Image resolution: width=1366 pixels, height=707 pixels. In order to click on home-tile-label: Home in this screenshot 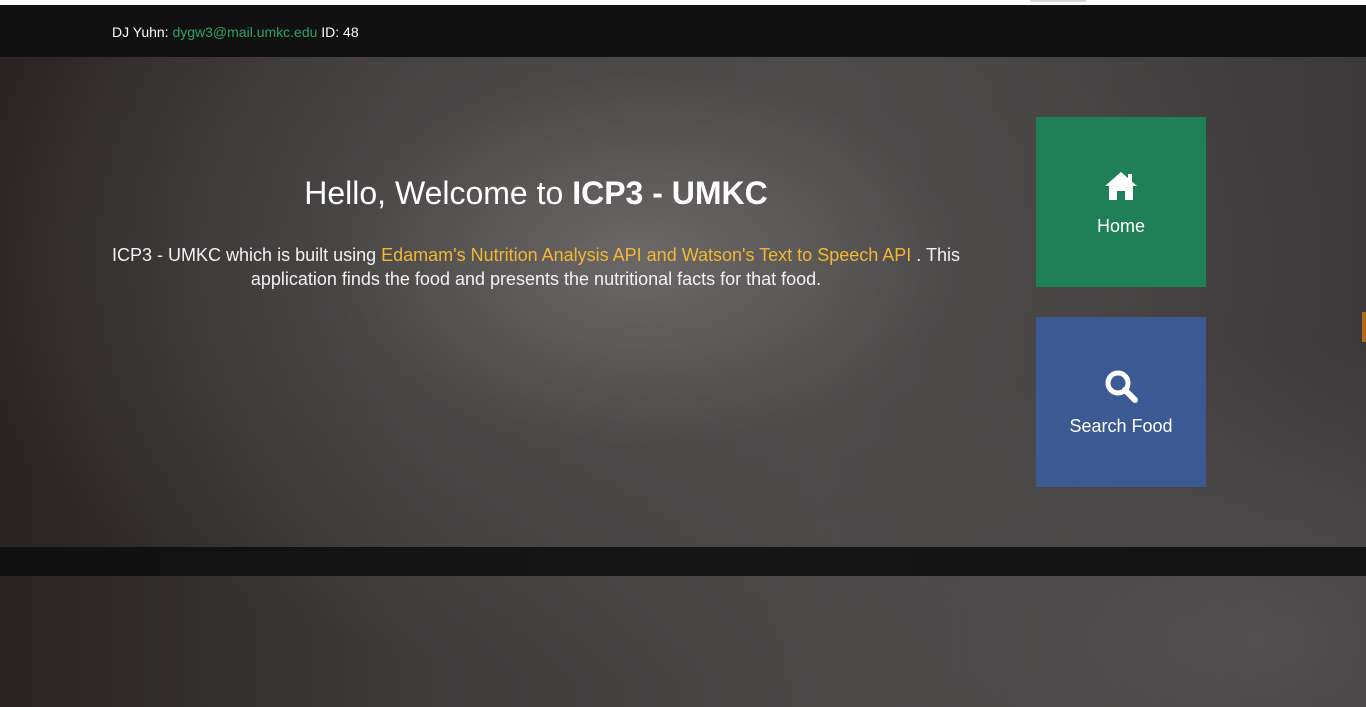, I will do `click(1120, 225)`.